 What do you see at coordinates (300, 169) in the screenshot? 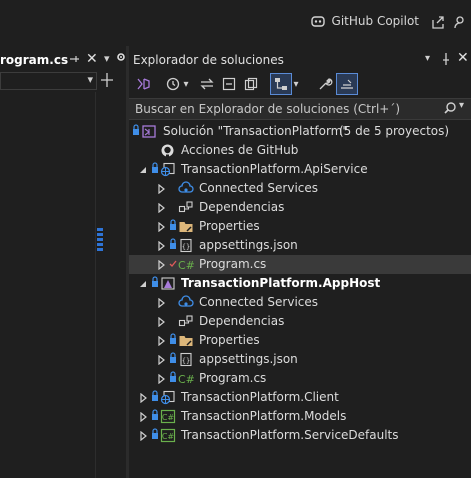
I see `tree-row-project-apiservice: TransactionPlatform.ApiService` at bounding box center [300, 169].